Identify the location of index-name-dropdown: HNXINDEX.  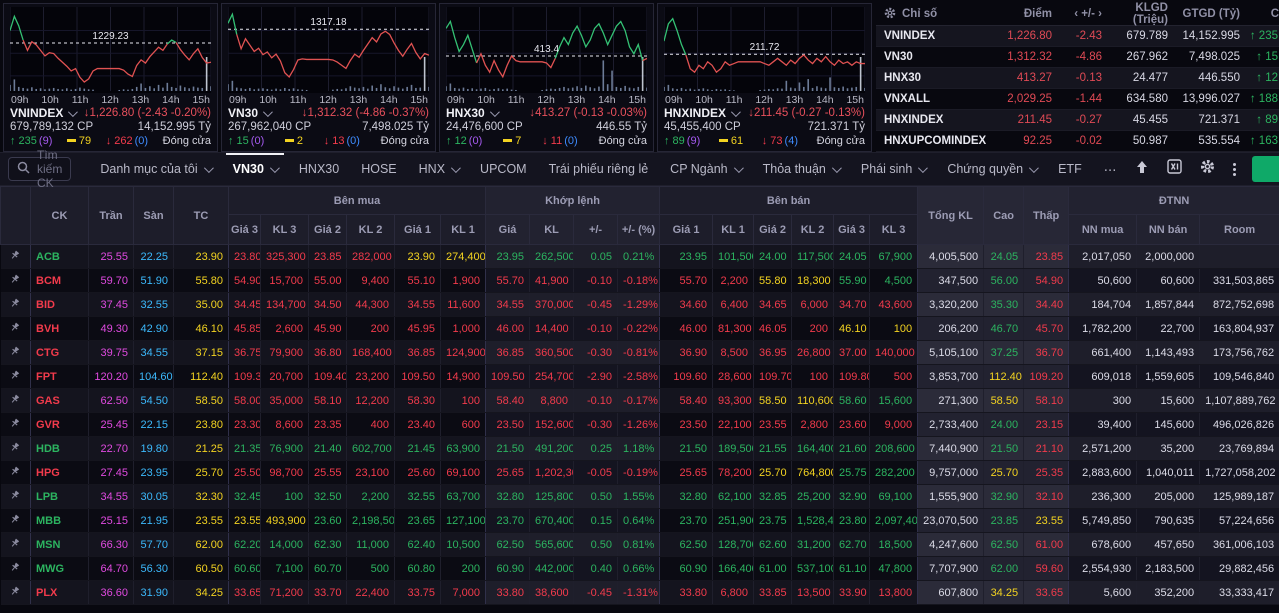
(702, 113).